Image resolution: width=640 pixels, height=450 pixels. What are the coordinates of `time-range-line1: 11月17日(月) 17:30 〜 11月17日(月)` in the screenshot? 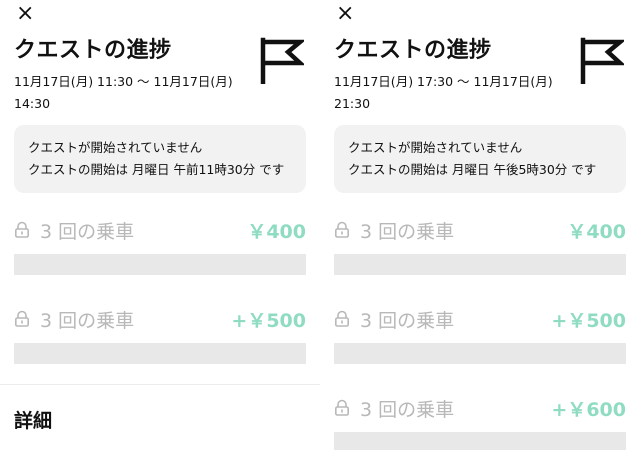 It's located at (443, 81).